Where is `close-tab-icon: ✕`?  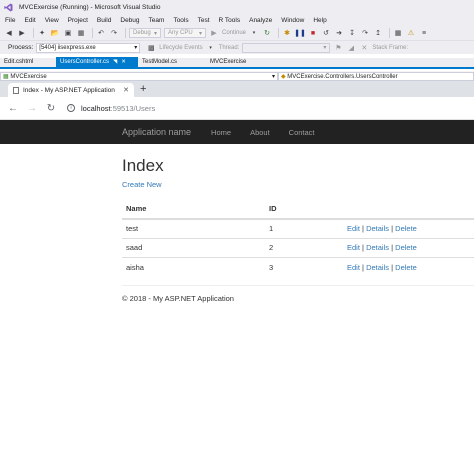
close-tab-icon: ✕ is located at coordinates (126, 90).